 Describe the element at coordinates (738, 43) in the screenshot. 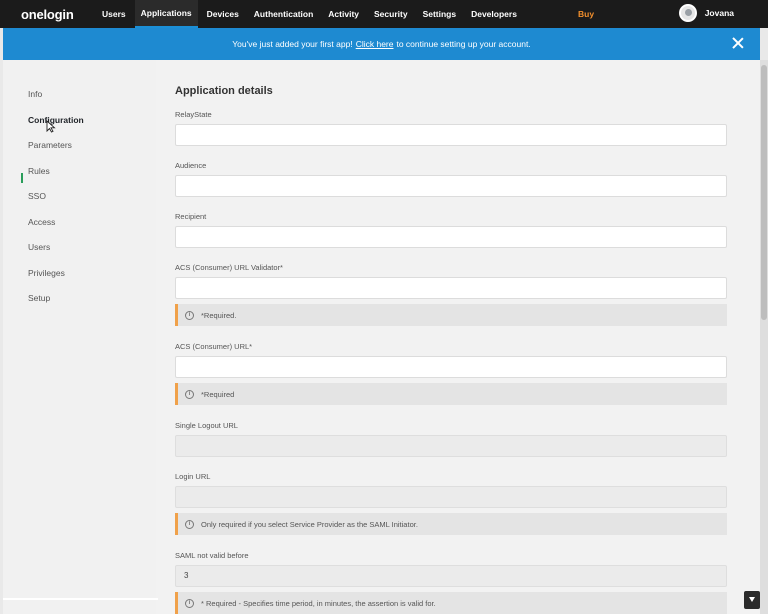

I see `close-icon` at that location.